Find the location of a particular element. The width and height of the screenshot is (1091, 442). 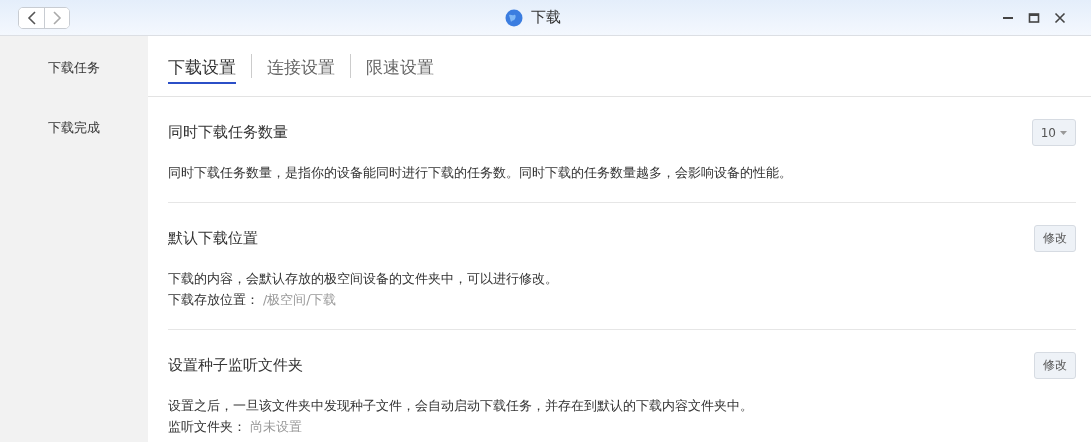

caret-down-icon is located at coordinates (1063, 132).